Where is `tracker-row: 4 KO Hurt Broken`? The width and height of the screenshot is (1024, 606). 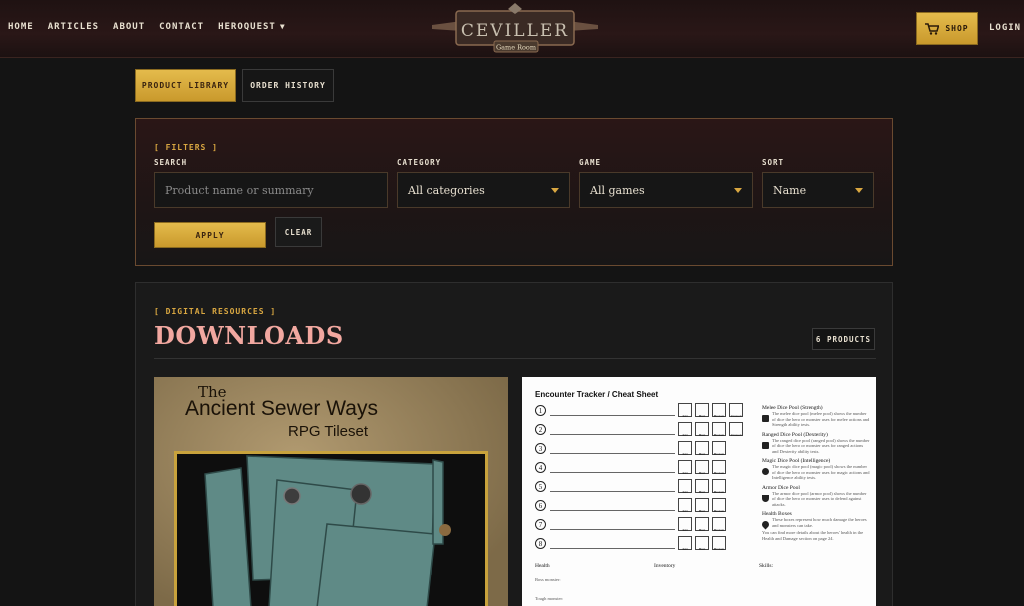
tracker-row: 4 KO Hurt Broken is located at coordinates (642, 469).